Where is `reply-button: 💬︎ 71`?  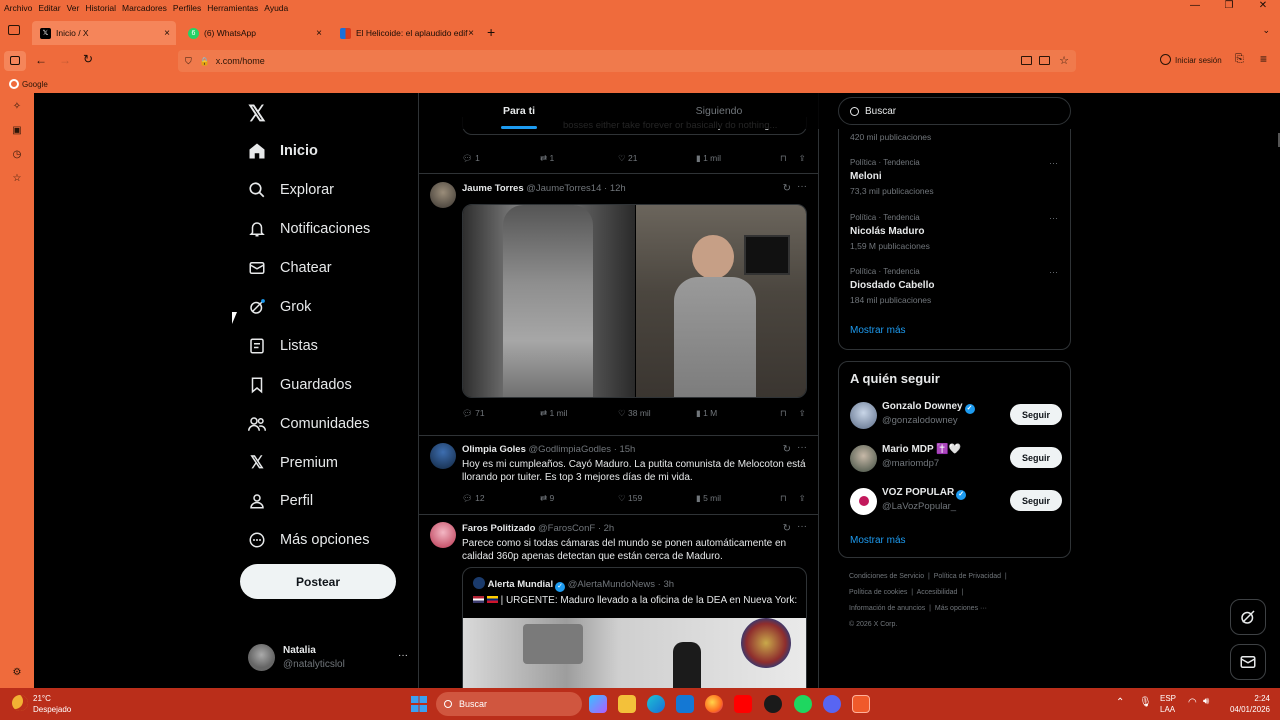
reply-button: 💬︎ 71 is located at coordinates (501, 413).